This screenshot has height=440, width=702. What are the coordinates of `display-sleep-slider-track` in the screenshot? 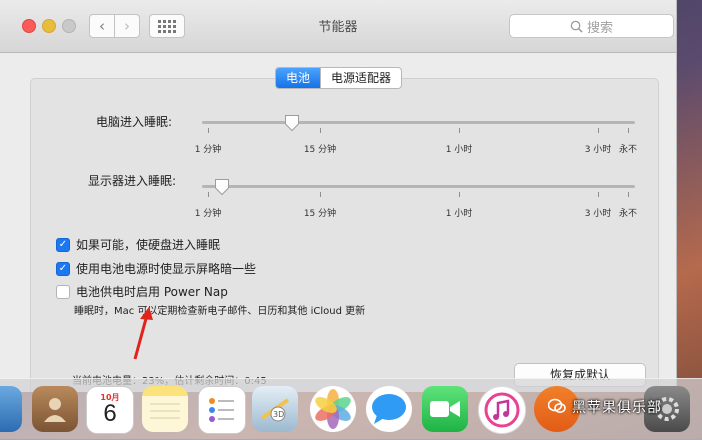 It's located at (418, 186).